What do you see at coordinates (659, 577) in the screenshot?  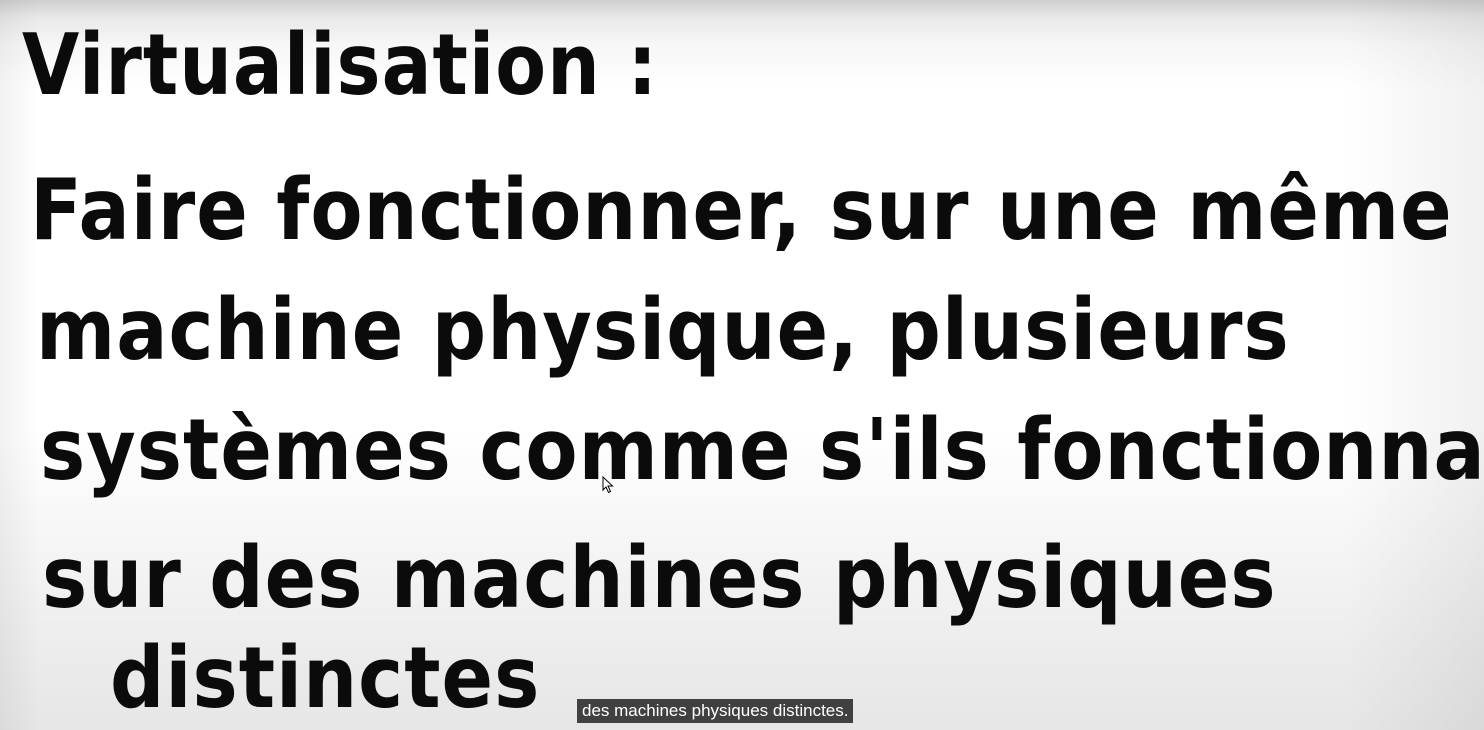 I see `handwritten-line: sur des machines physiques` at bounding box center [659, 577].